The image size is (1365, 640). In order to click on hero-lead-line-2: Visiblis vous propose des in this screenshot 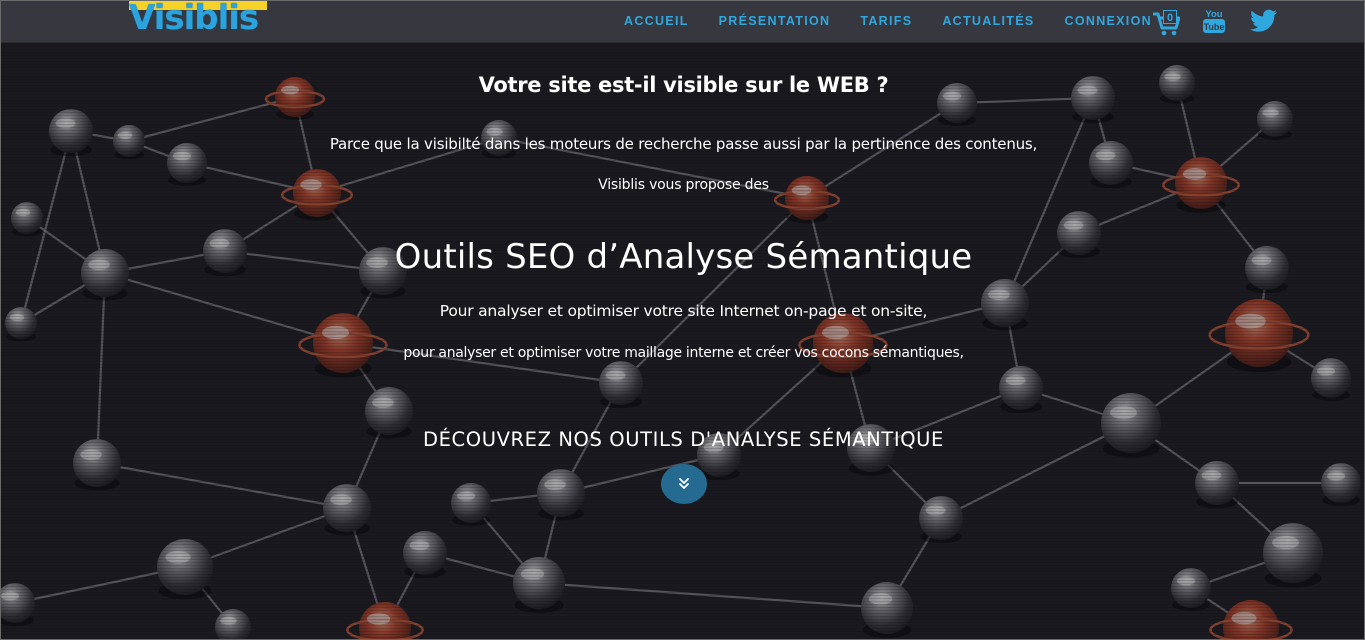, I will do `click(683, 185)`.